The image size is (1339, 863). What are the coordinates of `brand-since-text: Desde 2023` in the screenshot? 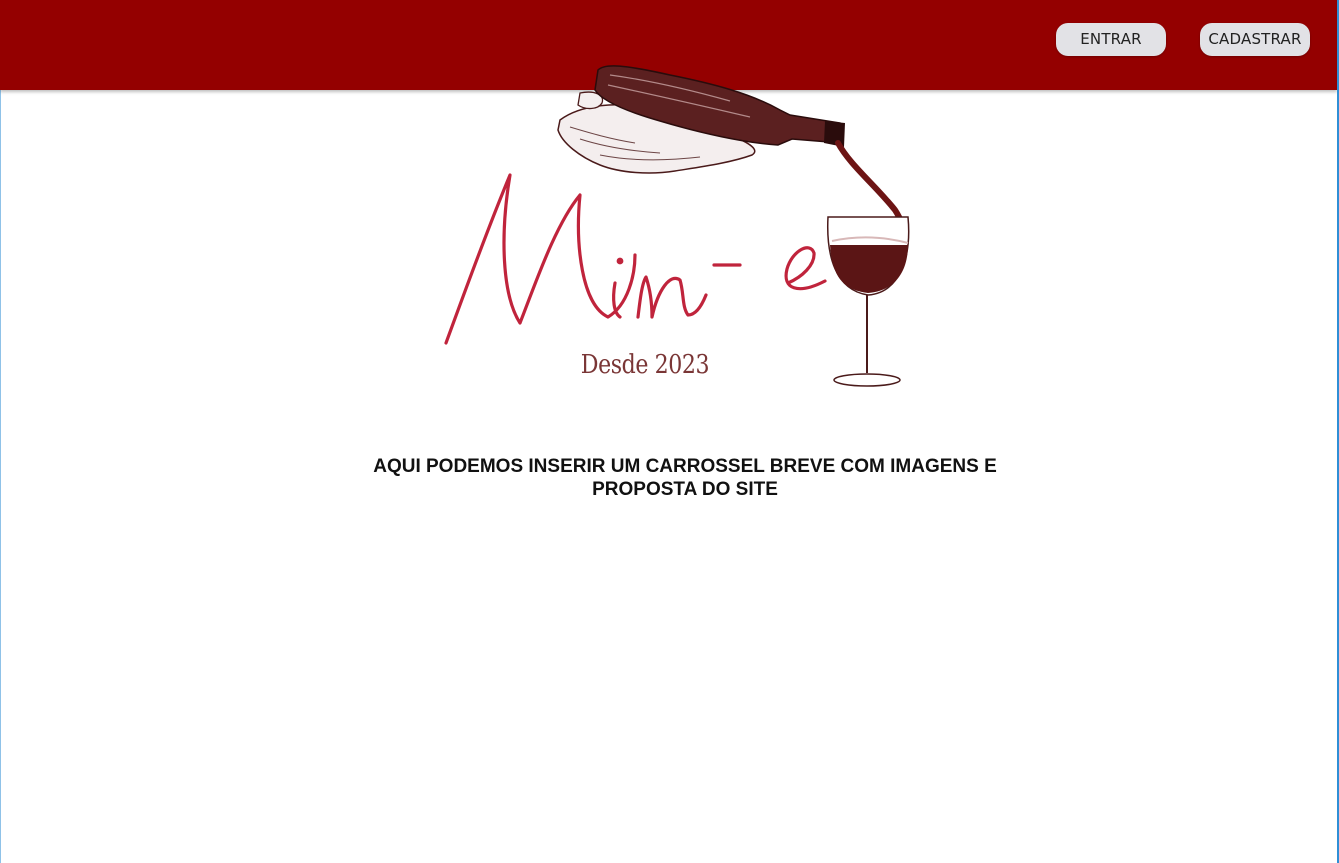 It's located at (645, 365).